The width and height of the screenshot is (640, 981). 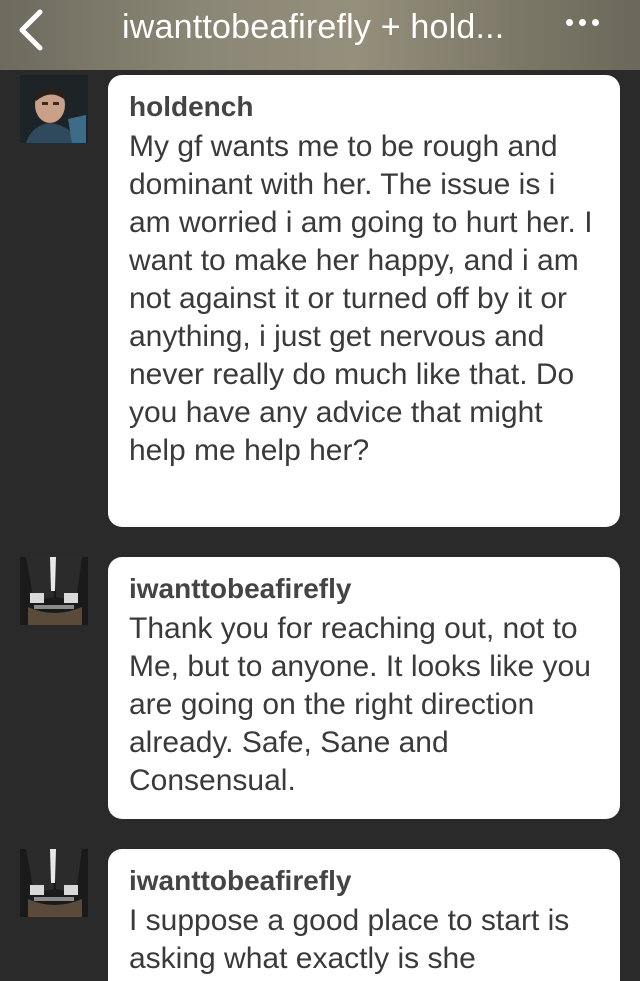 I want to click on chevron-left-icon, so click(x=31, y=30).